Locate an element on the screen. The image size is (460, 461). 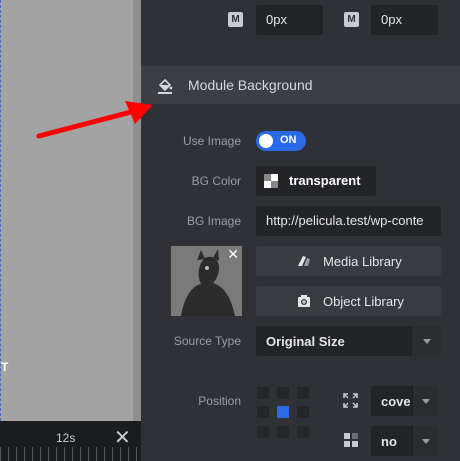
bg-size-select: cove is located at coordinates (404, 401).